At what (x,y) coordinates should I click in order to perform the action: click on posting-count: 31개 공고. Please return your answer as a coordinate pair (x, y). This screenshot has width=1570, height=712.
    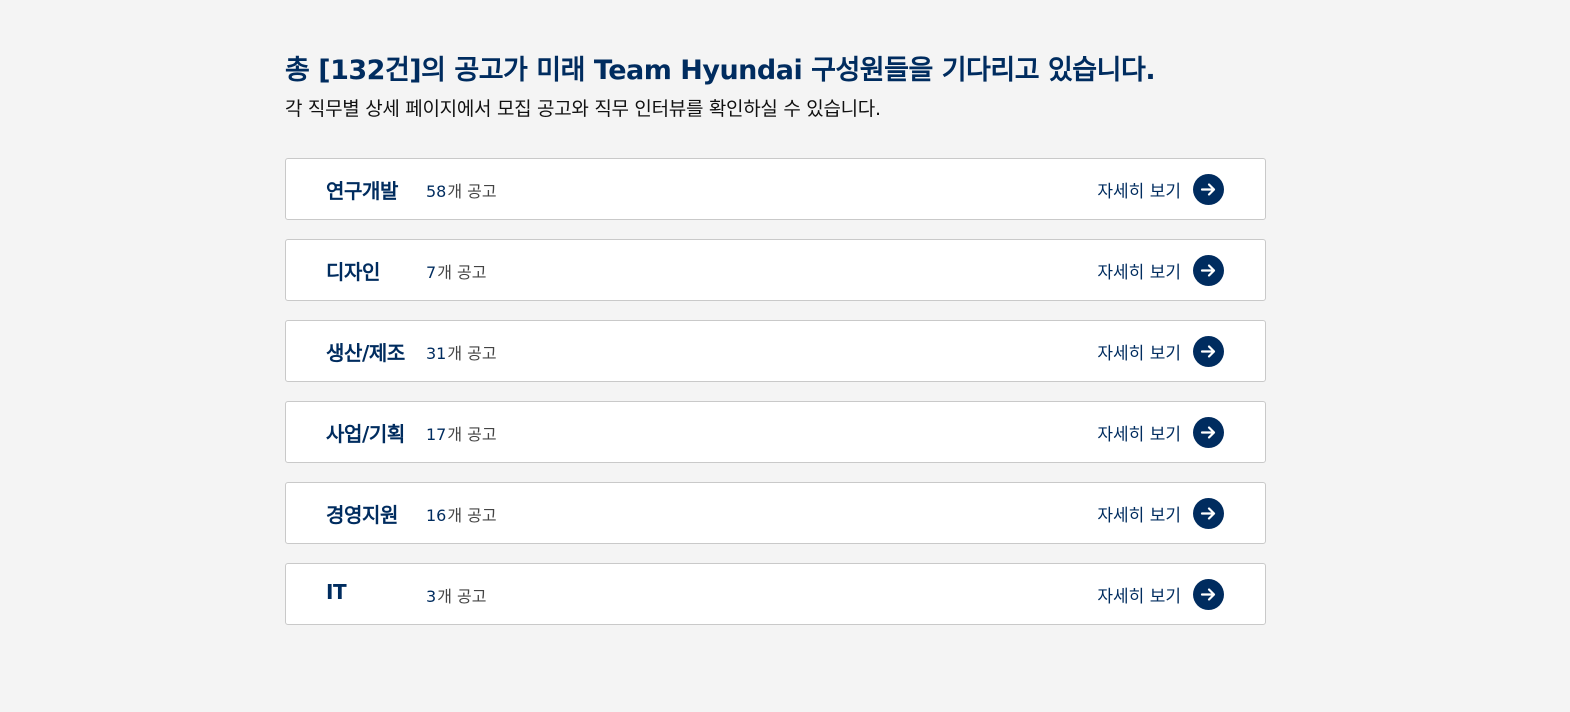
    Looking at the image, I should click on (461, 352).